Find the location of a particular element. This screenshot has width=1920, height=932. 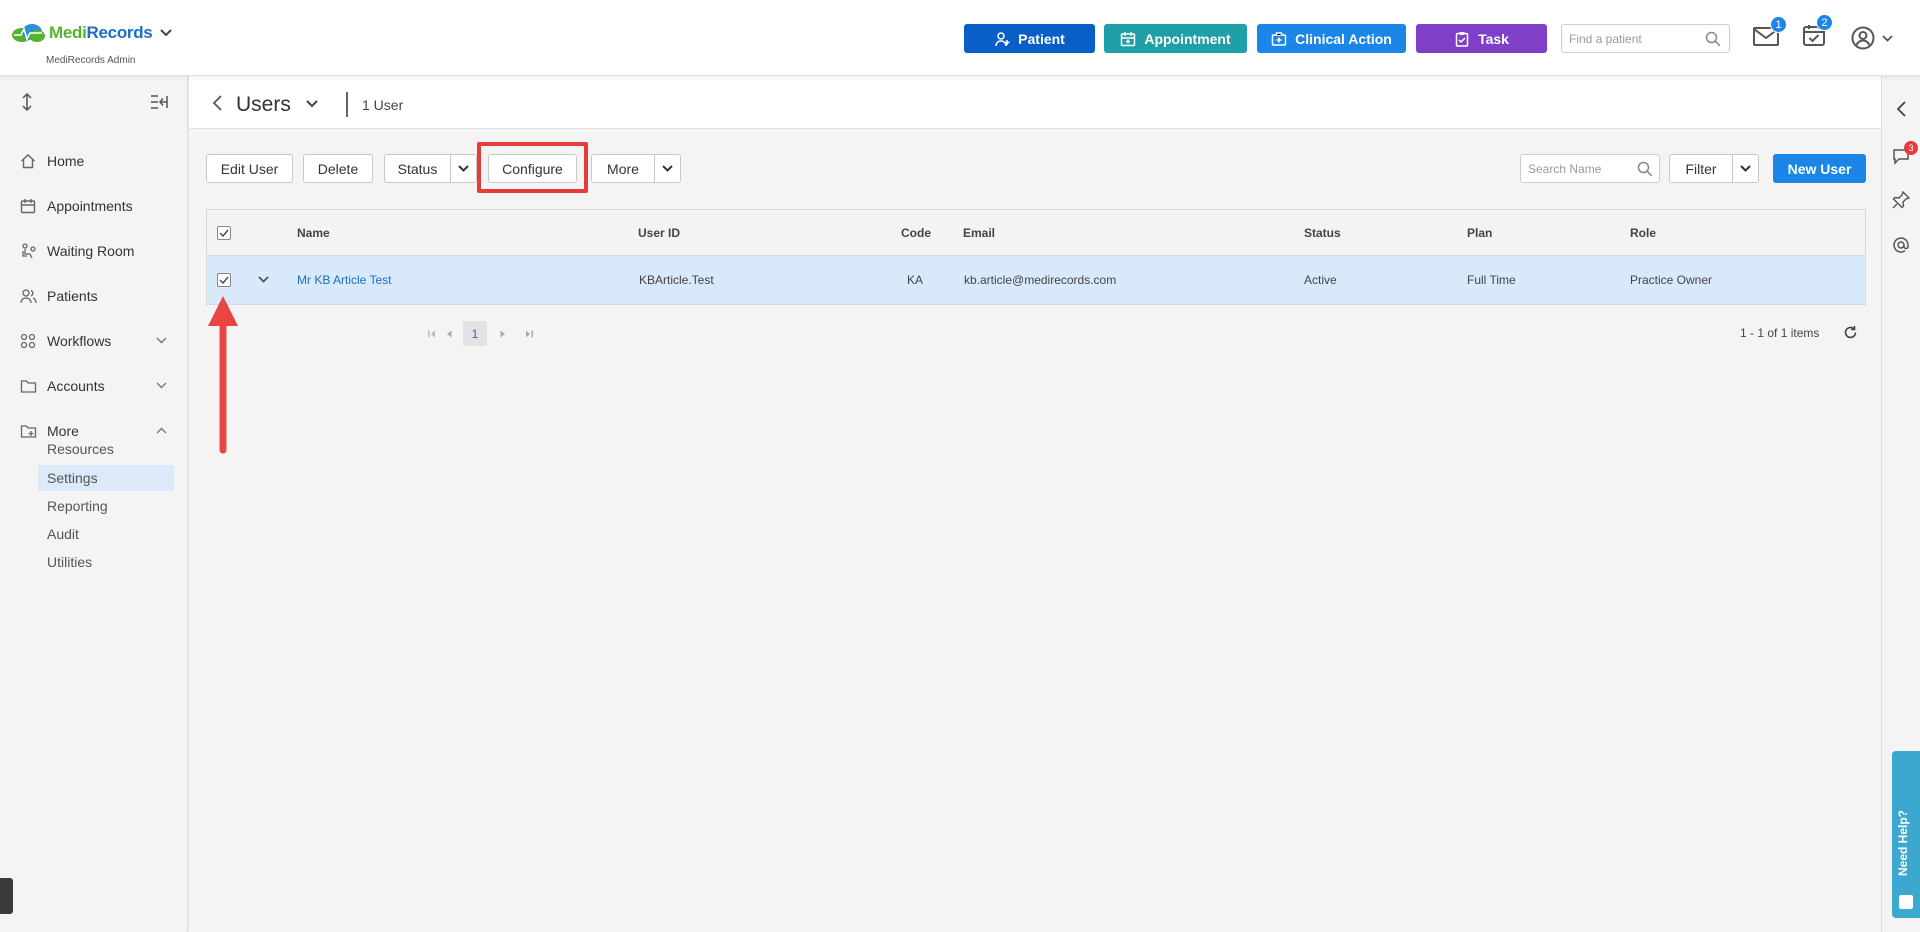

sidebar-item-workflows: Workflows is located at coordinates (94, 341).